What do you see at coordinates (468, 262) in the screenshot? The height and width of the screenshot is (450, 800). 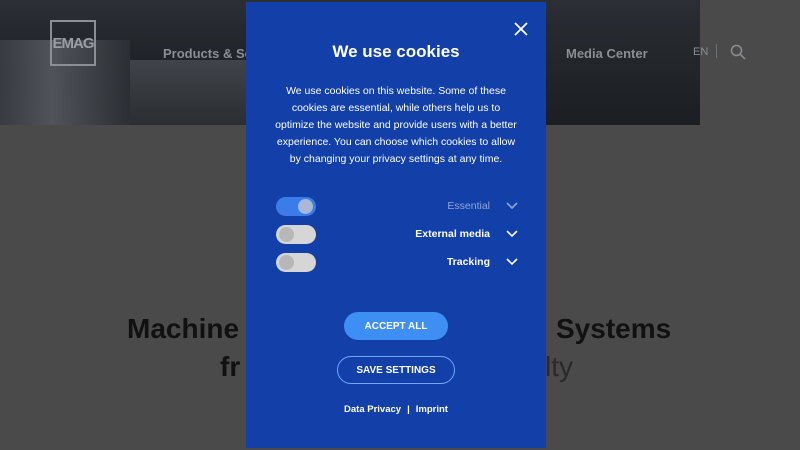 I see `tracking-label: Tracking` at bounding box center [468, 262].